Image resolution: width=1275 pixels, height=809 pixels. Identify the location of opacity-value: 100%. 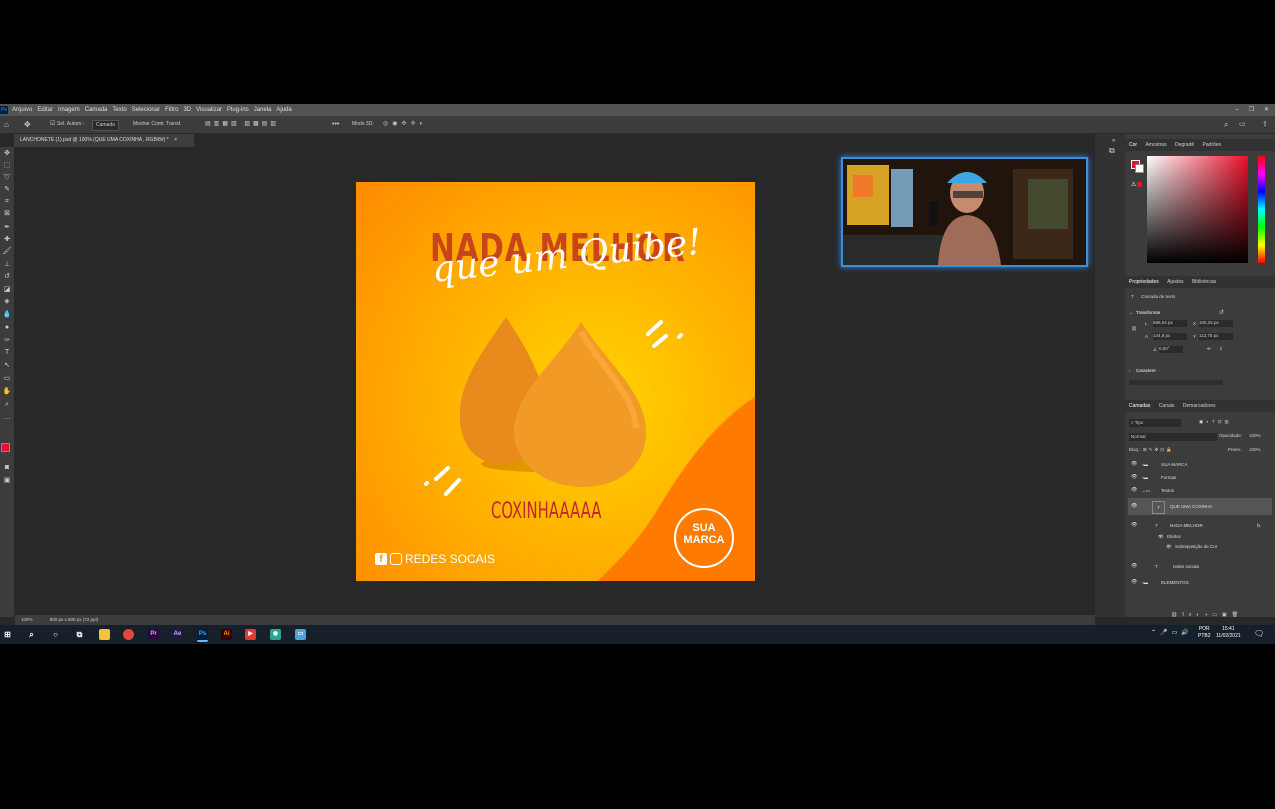
(1255, 435).